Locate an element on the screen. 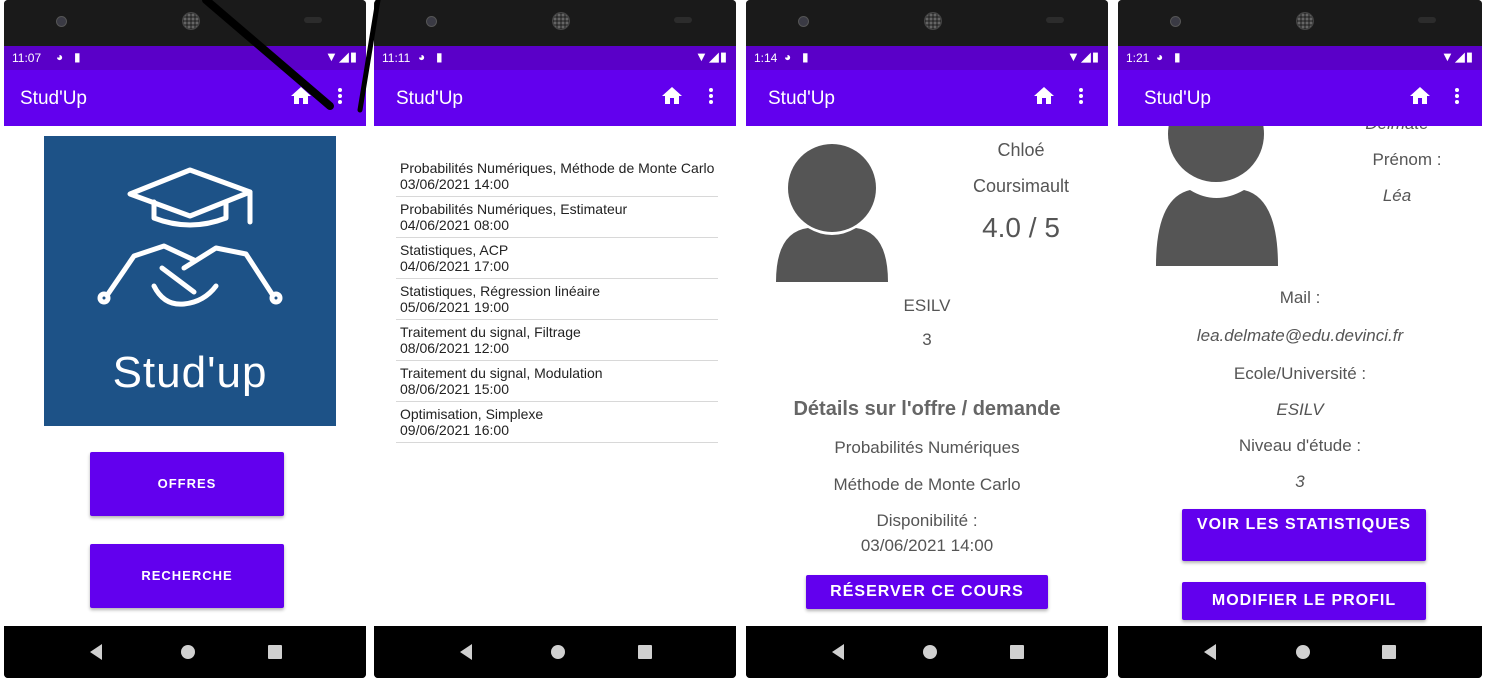 This screenshot has width=1491, height=678. status-bar: 1:14 ◕ ▮ ▼◢▮ is located at coordinates (927, 58).